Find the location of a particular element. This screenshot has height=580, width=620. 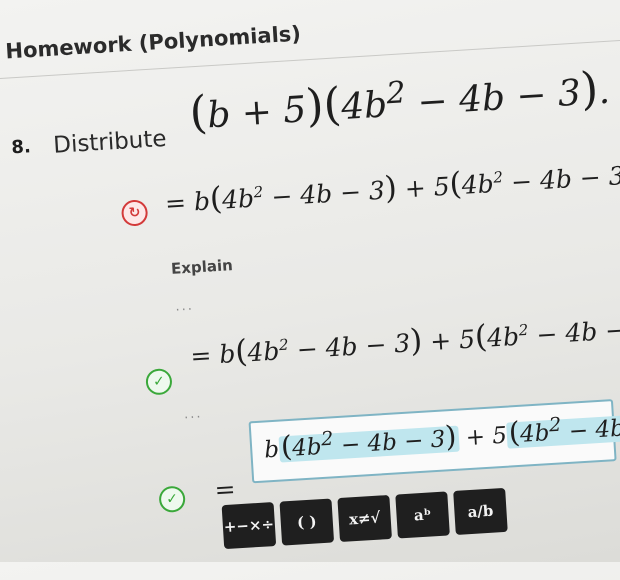

page-title: Homework (Polynomials) is located at coordinates (153, 42).